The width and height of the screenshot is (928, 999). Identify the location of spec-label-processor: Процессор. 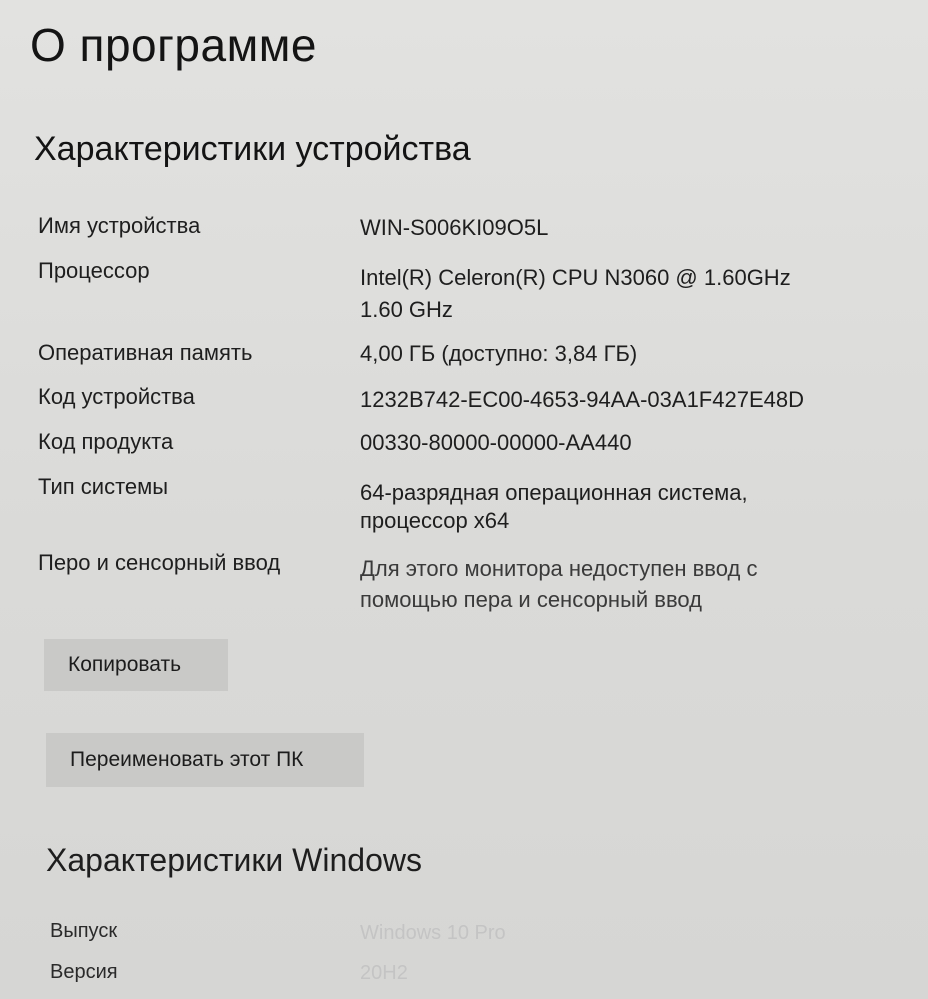
(94, 270).